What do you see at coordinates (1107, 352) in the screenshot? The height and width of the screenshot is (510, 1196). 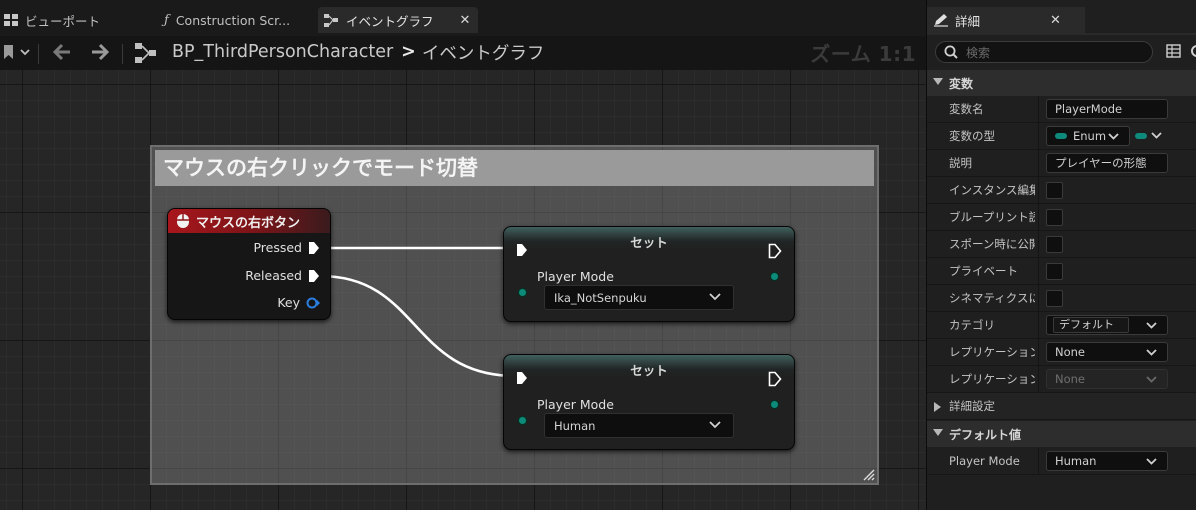 I see `replication-dropdown: None` at bounding box center [1107, 352].